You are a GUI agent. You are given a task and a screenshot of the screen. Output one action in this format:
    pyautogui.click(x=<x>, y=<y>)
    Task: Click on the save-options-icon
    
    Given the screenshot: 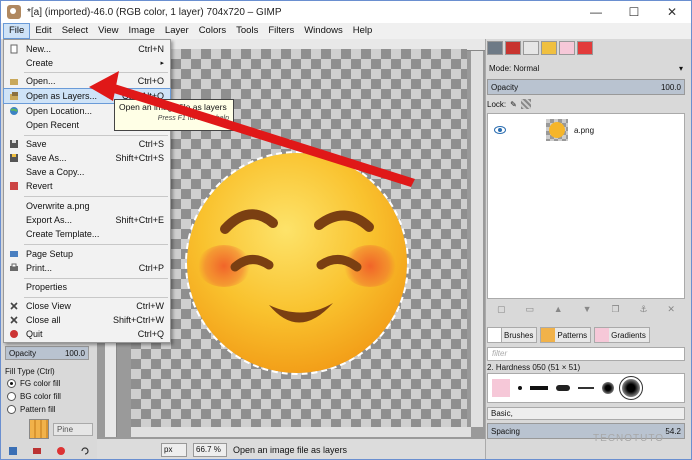 What is the action you would take?
    pyautogui.click(x=13, y=451)
    